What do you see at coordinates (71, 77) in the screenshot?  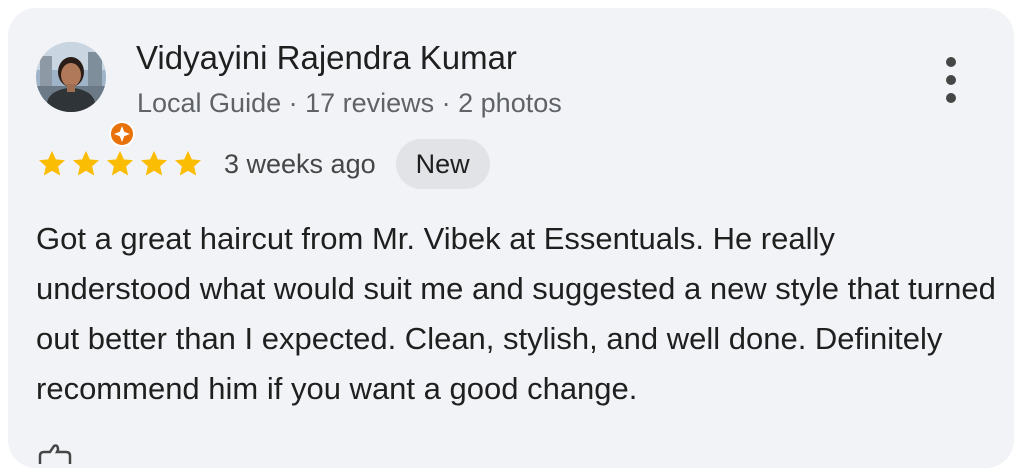 I see `avatar-photo` at bounding box center [71, 77].